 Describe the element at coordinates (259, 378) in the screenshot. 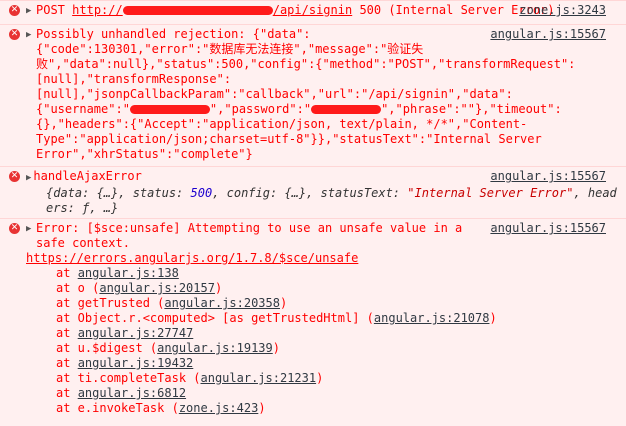

I see `stack-frame-source-link: angular.js:21231` at that location.